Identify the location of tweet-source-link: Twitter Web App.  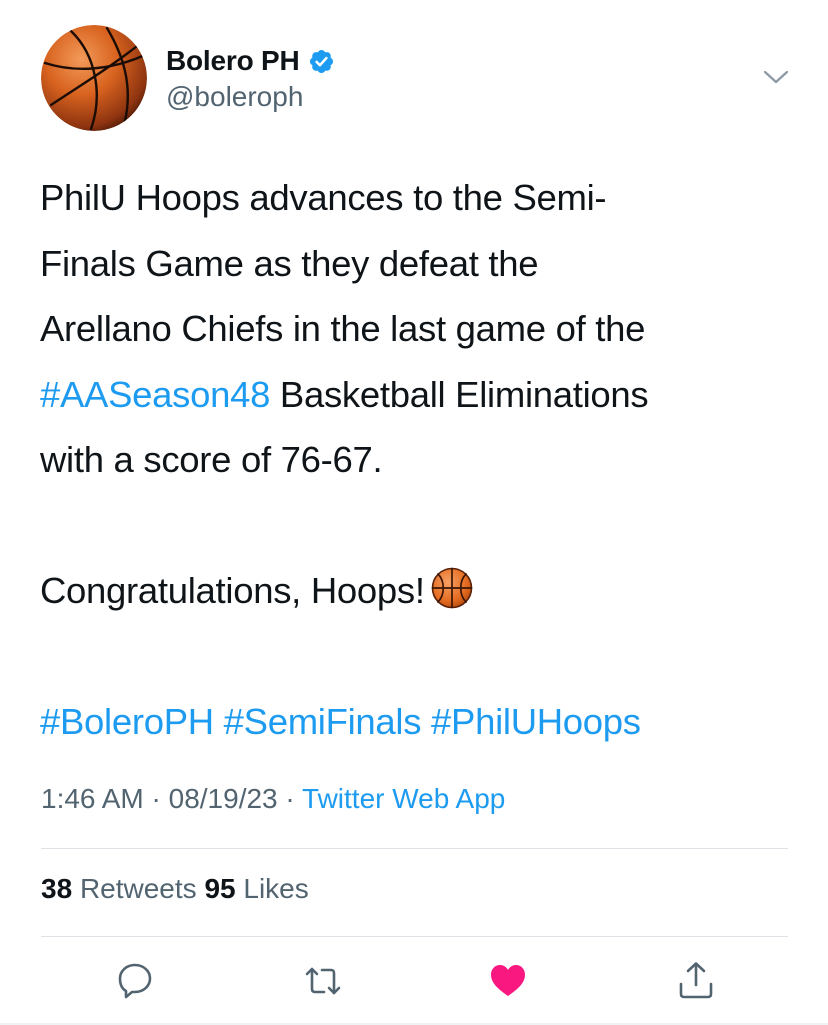
(403, 798).